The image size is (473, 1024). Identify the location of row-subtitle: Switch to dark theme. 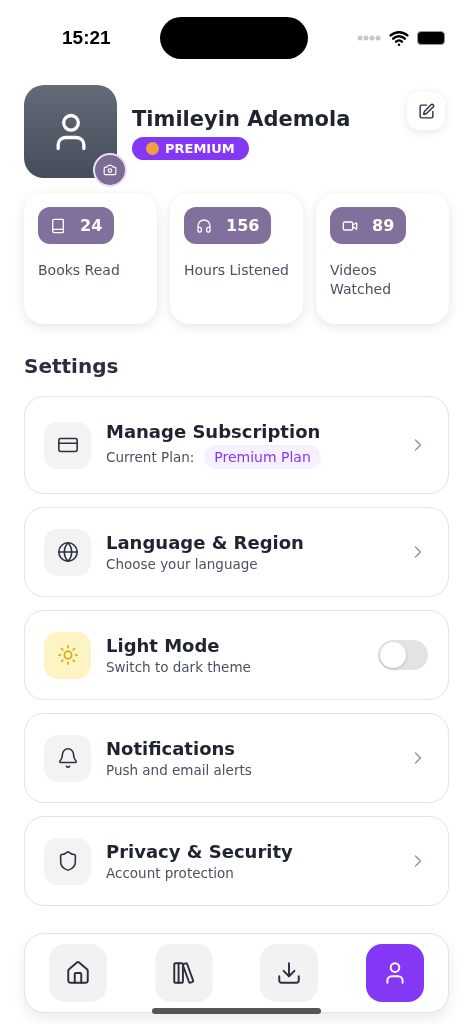
(179, 667).